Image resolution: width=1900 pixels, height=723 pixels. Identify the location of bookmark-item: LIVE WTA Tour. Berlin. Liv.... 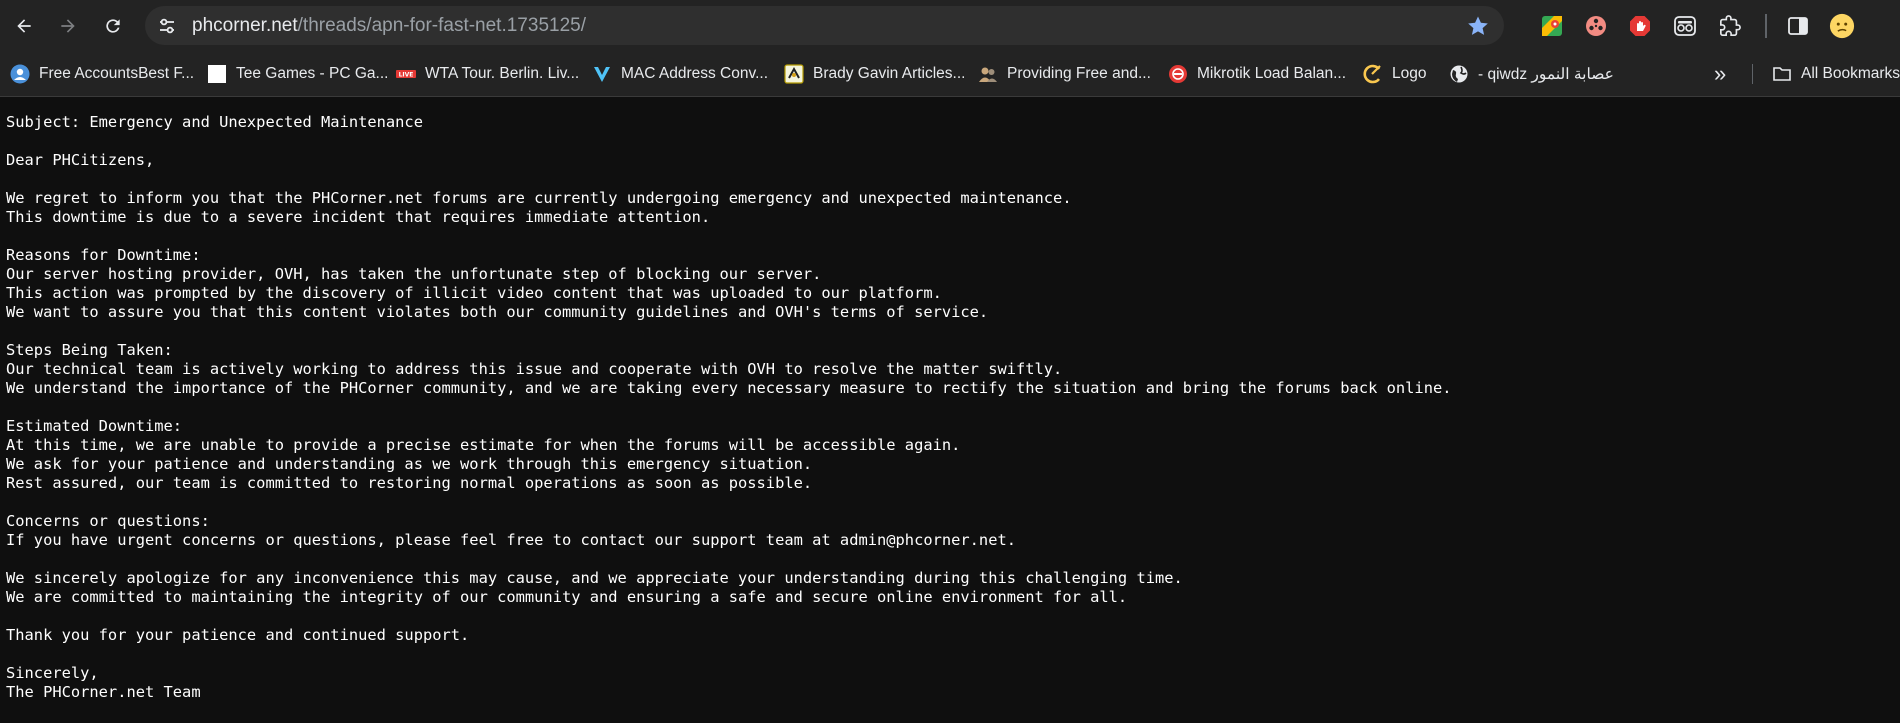
(487, 74).